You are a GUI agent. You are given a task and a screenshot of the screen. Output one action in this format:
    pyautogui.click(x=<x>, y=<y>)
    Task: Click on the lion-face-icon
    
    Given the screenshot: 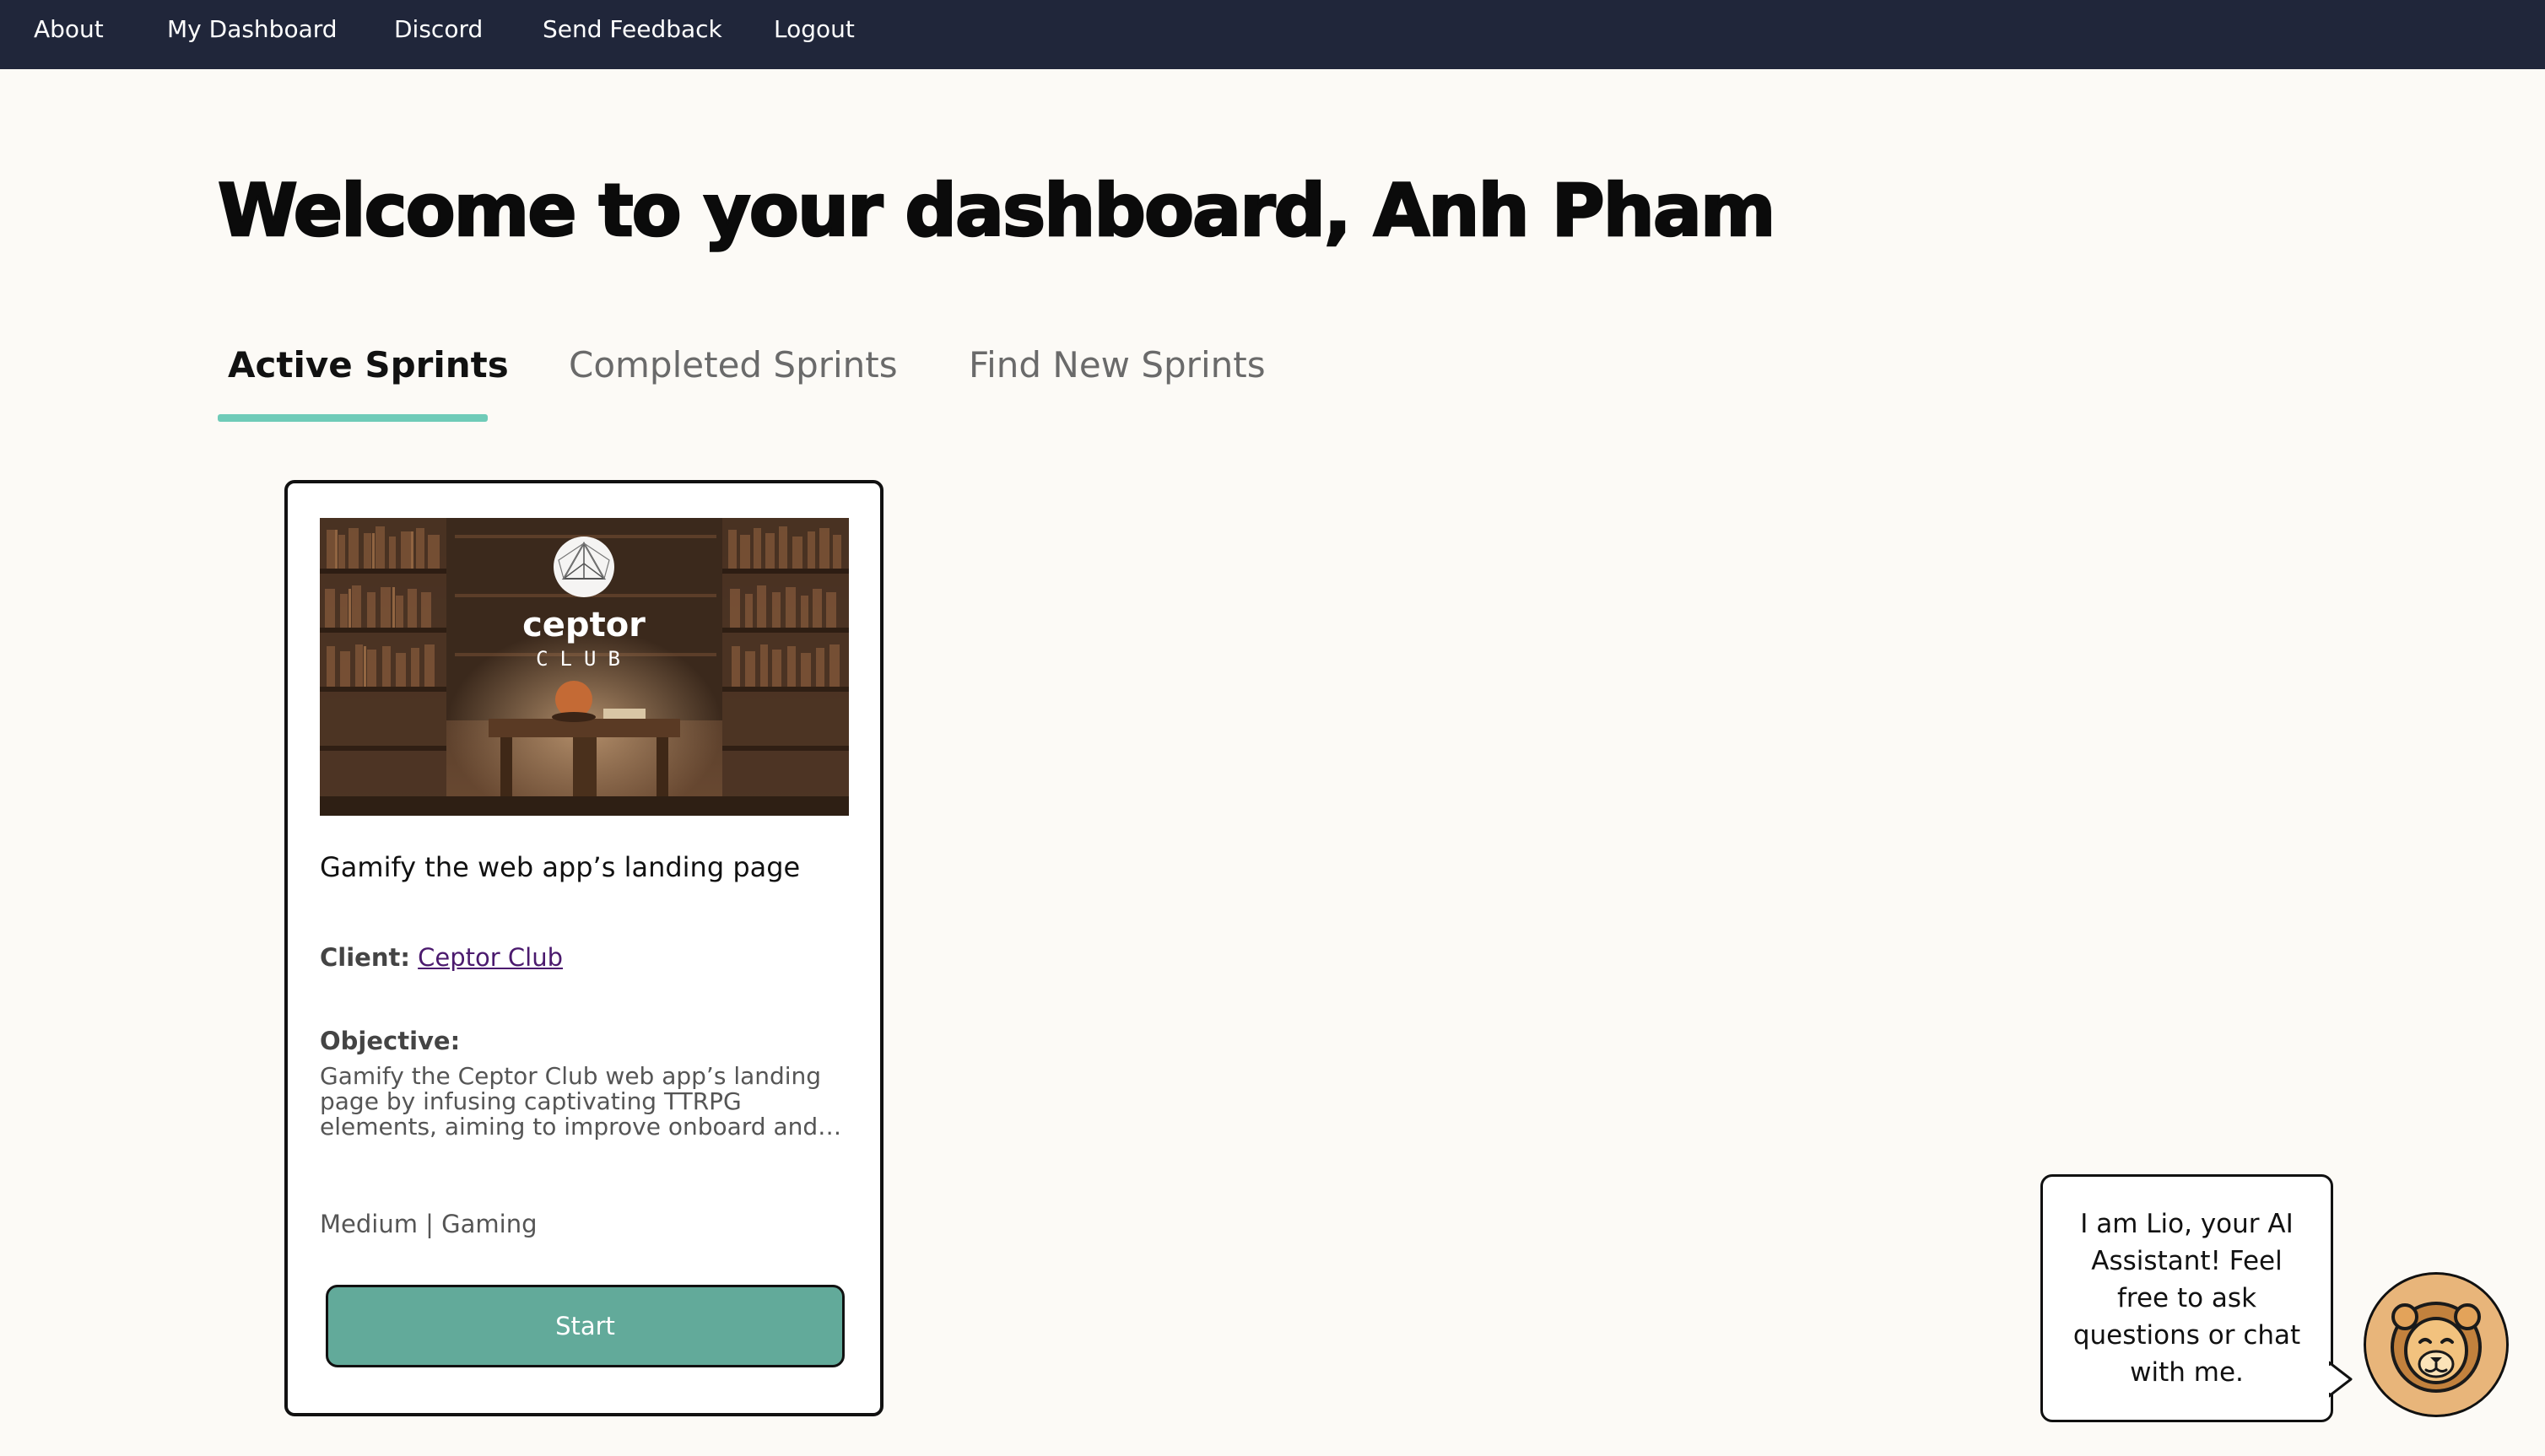 What is the action you would take?
    pyautogui.click(x=2436, y=1345)
    